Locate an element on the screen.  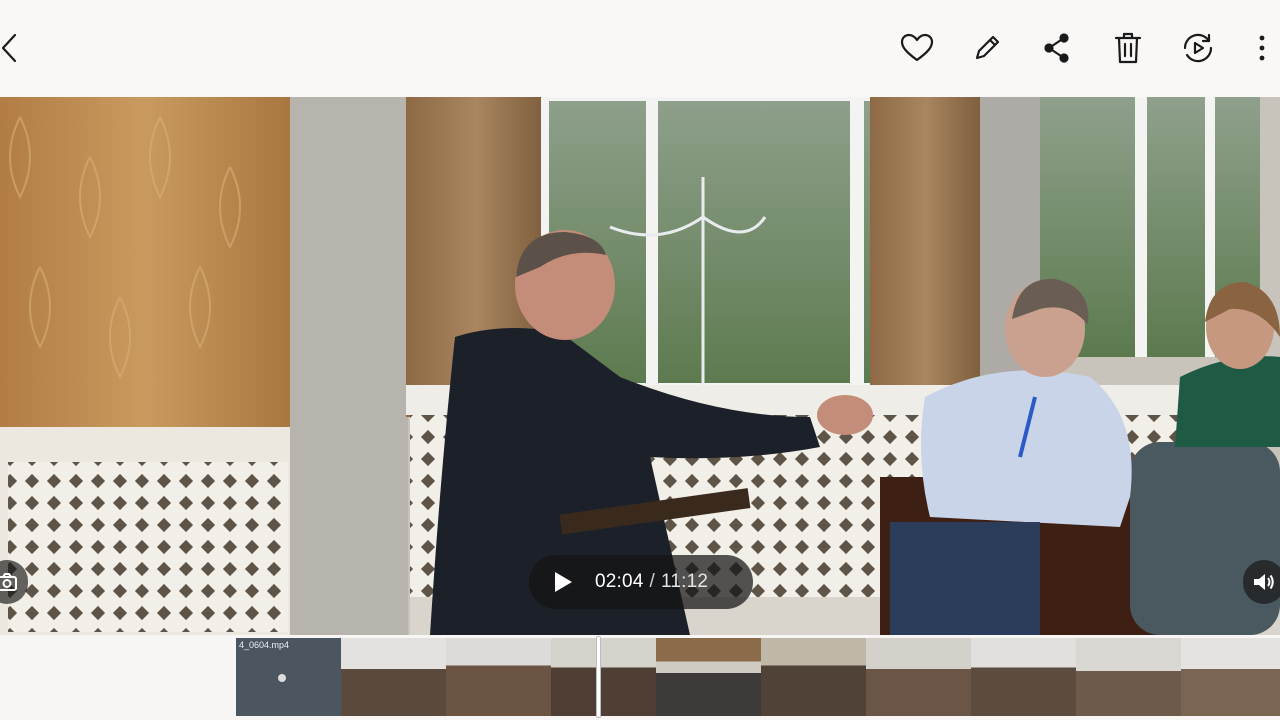
playhead-scrubber is located at coordinates (598, 677).